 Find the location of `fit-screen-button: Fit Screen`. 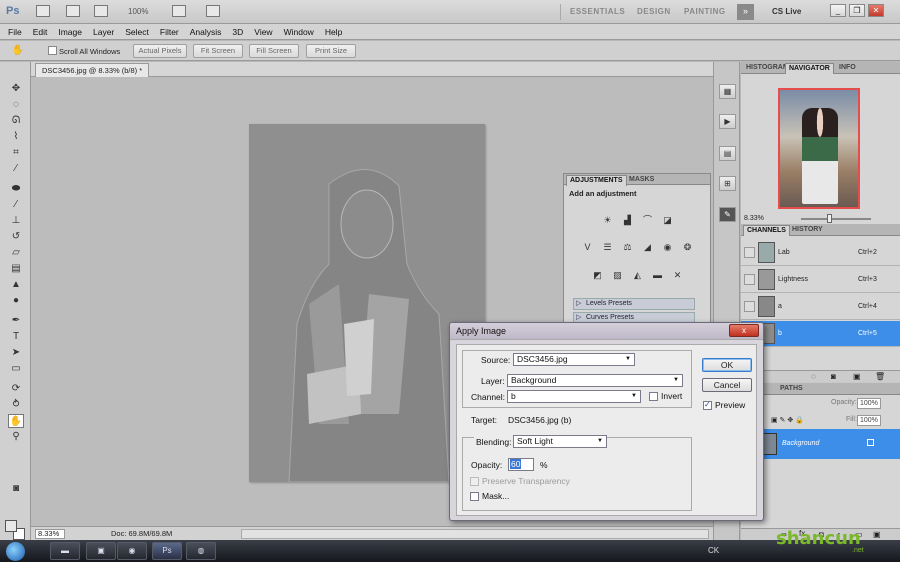

fit-screen-button: Fit Screen is located at coordinates (218, 51).